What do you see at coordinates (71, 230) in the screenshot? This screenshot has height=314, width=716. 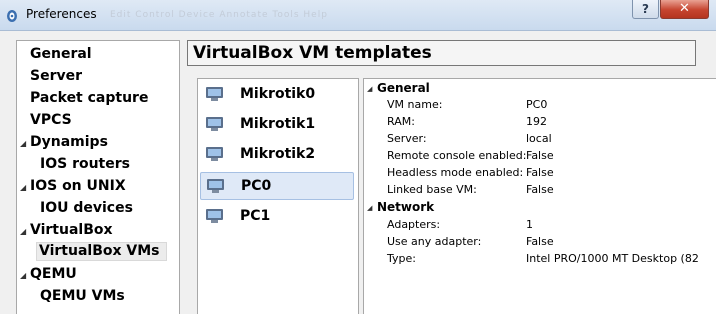 I see `nav-item-virtualbox: VirtualBox` at bounding box center [71, 230].